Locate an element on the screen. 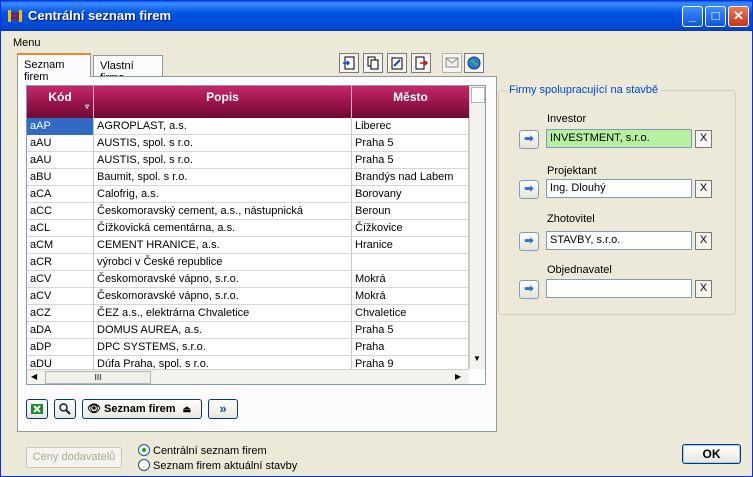 The image size is (753, 477). cell-popis: CEMENT HRANICE, a.s. is located at coordinates (223, 245).